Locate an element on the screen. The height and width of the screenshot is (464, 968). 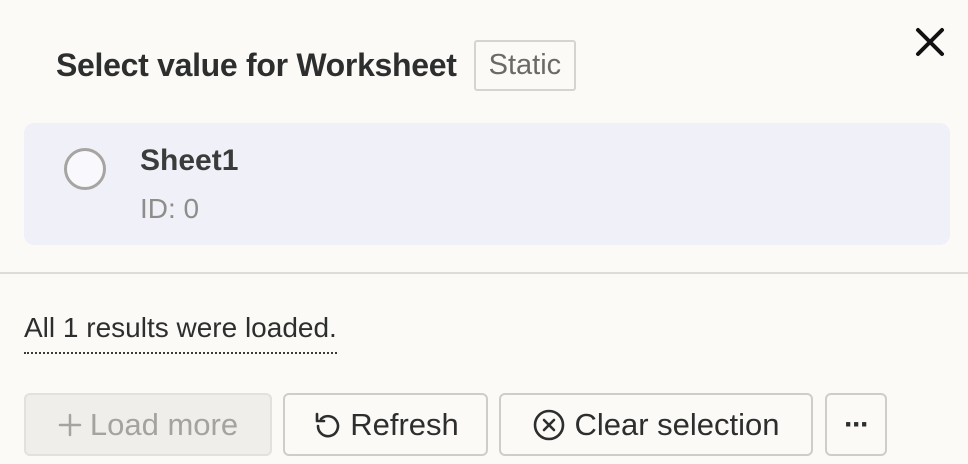
panel-title: Select value for Worksheet is located at coordinates (256, 64).